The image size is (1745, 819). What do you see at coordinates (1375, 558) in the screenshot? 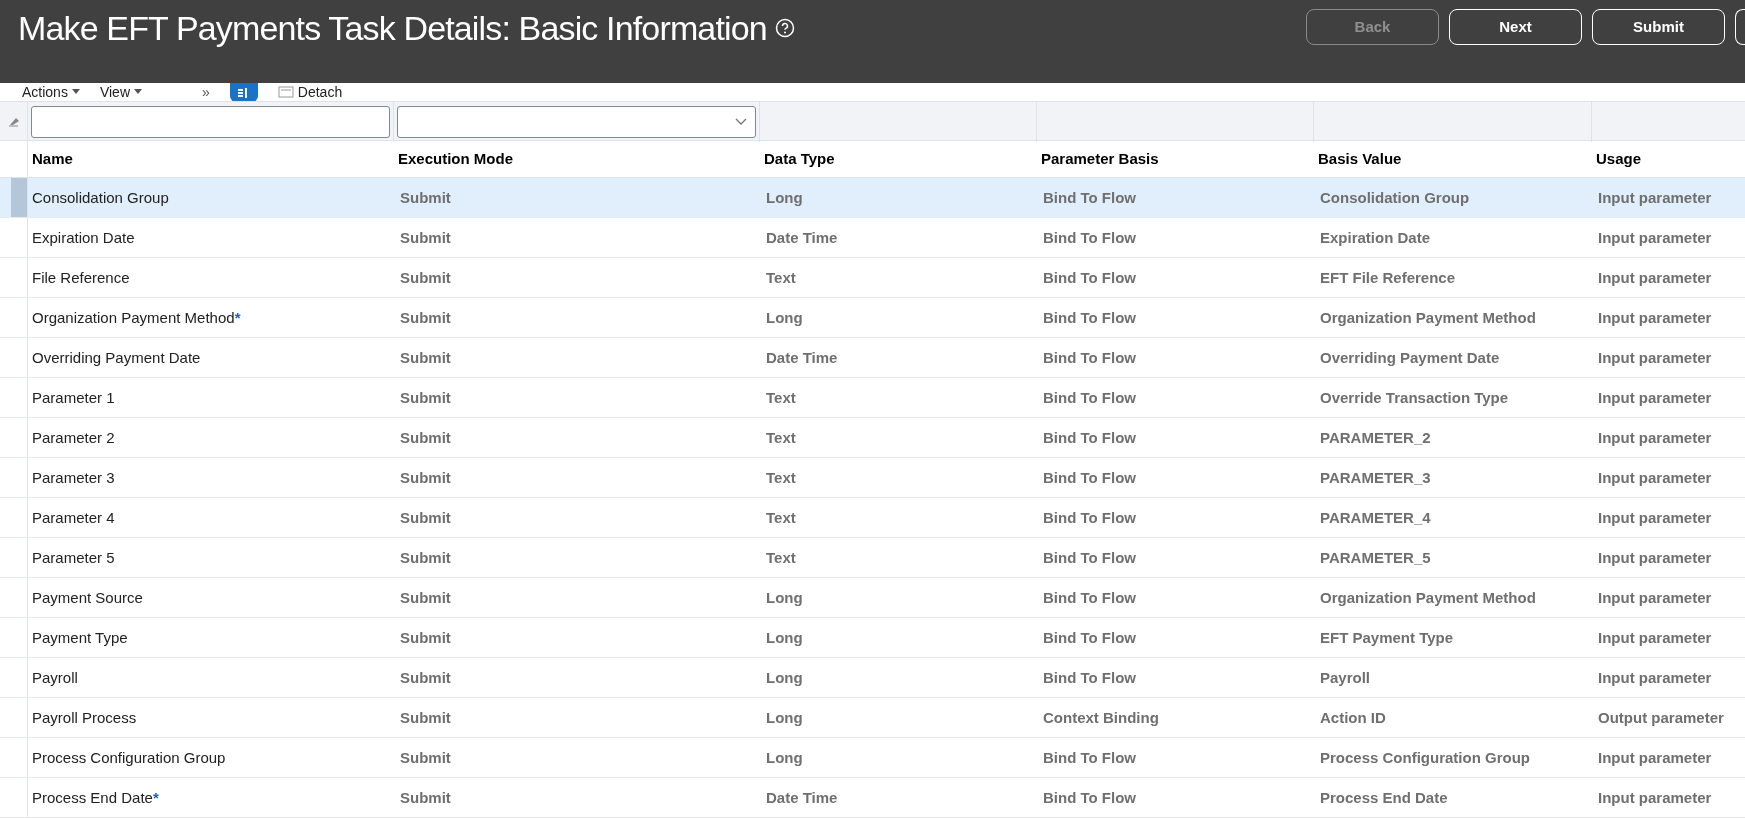
I see `table-cell-text: PARAMETER_5` at bounding box center [1375, 558].